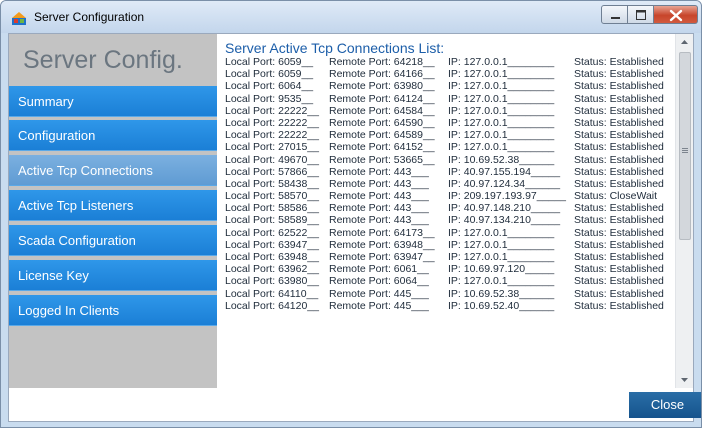 The height and width of the screenshot is (428, 702). Describe the element at coordinates (355, 404) in the screenshot. I see `footer-bar: Close` at that location.